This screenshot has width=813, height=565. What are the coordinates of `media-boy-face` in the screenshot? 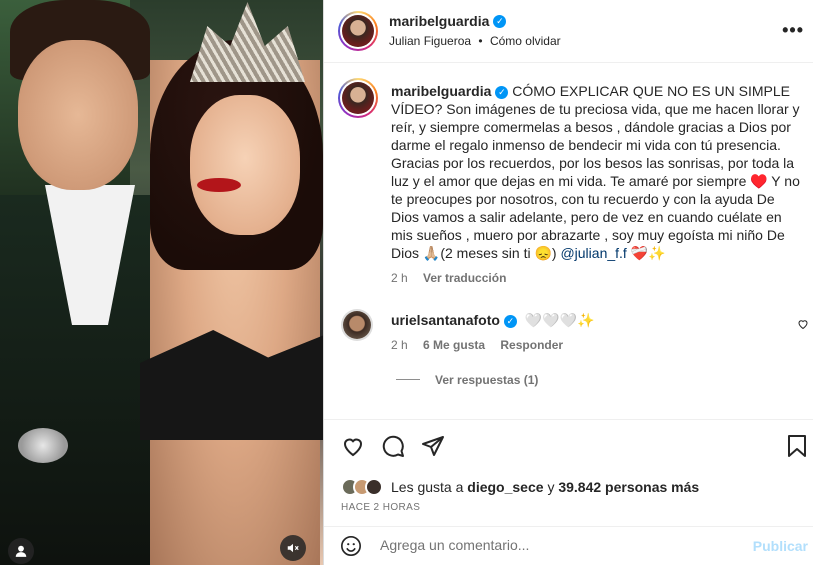 It's located at (78, 115).